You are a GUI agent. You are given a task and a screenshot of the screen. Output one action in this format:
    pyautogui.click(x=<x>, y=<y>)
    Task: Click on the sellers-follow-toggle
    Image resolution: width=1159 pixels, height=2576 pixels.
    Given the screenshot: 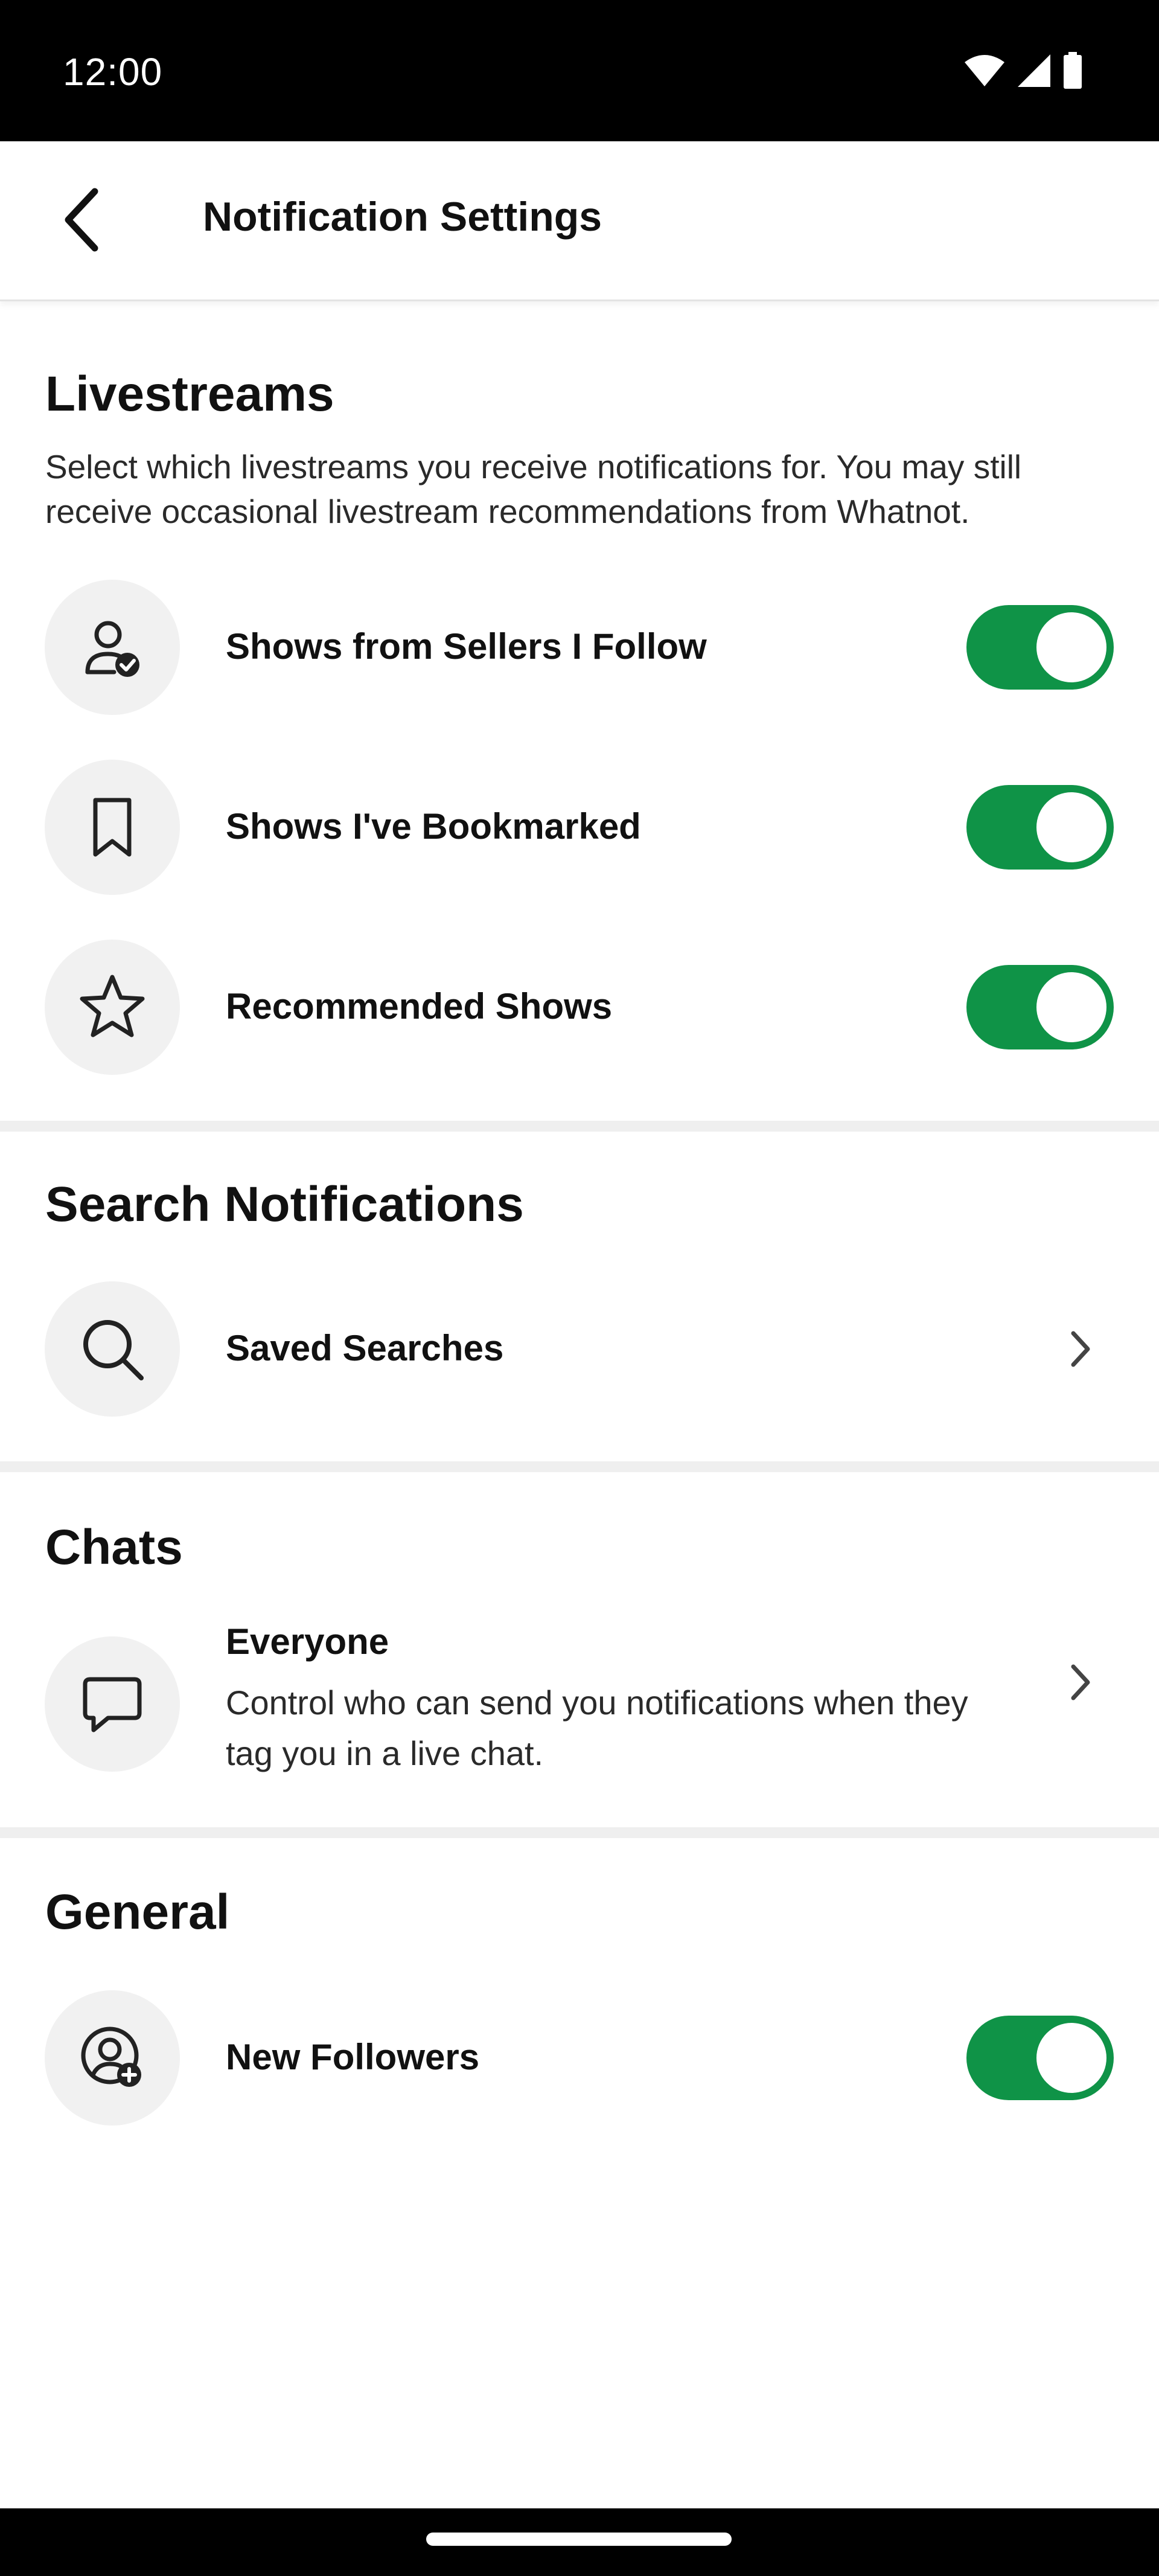 What is the action you would take?
    pyautogui.click(x=1040, y=647)
    